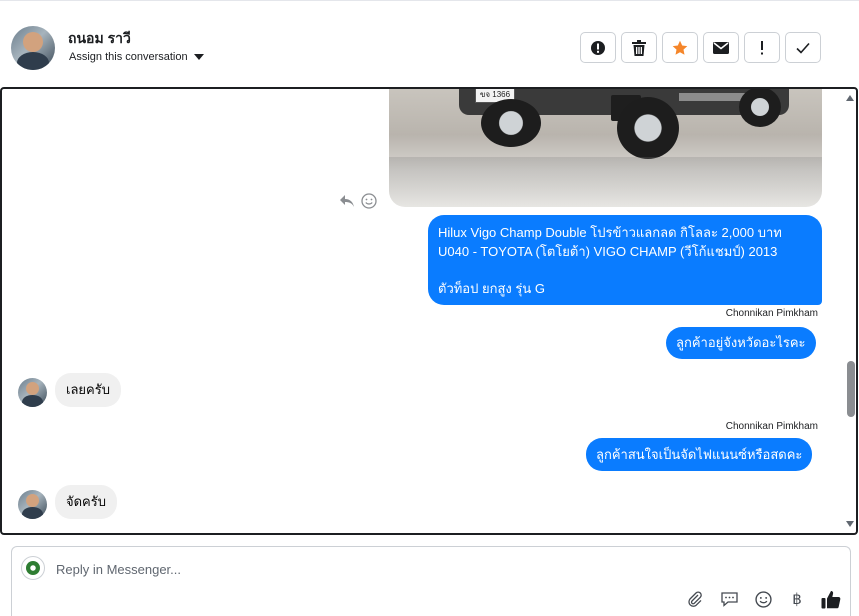 The height and width of the screenshot is (616, 859). I want to click on assign-label: Assign this conversation, so click(128, 57).